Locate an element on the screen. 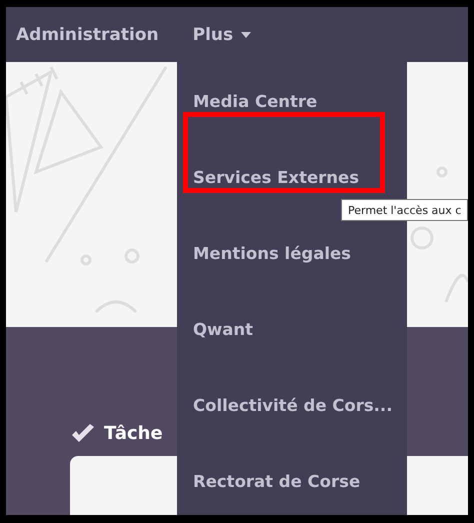 The height and width of the screenshot is (523, 474). nav-link: Administration is located at coordinates (87, 34).